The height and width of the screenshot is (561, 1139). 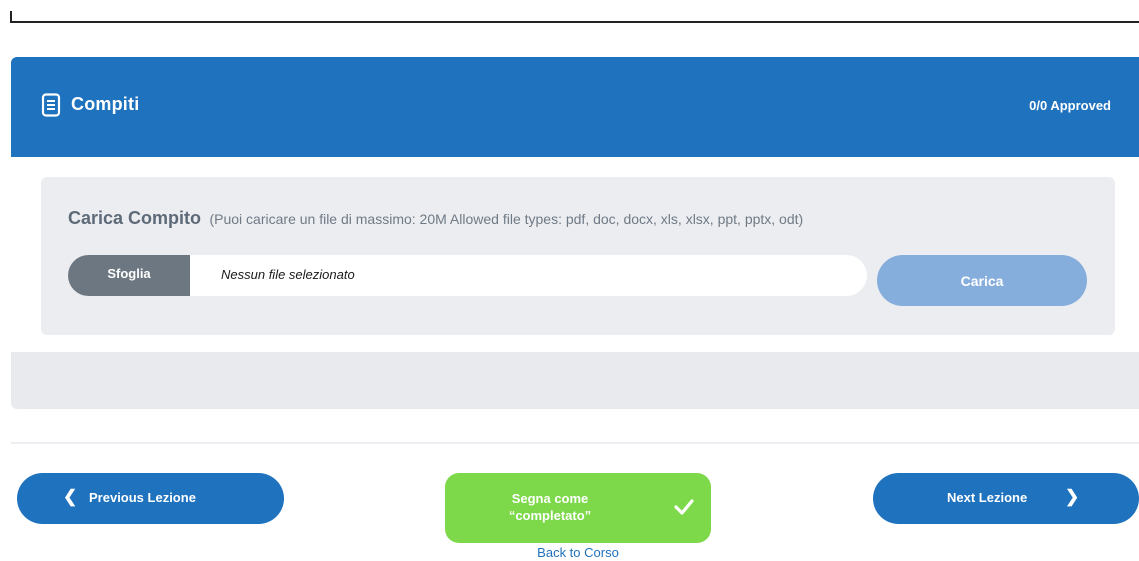 I want to click on back-to-course-link: Back to Corso, so click(x=578, y=552).